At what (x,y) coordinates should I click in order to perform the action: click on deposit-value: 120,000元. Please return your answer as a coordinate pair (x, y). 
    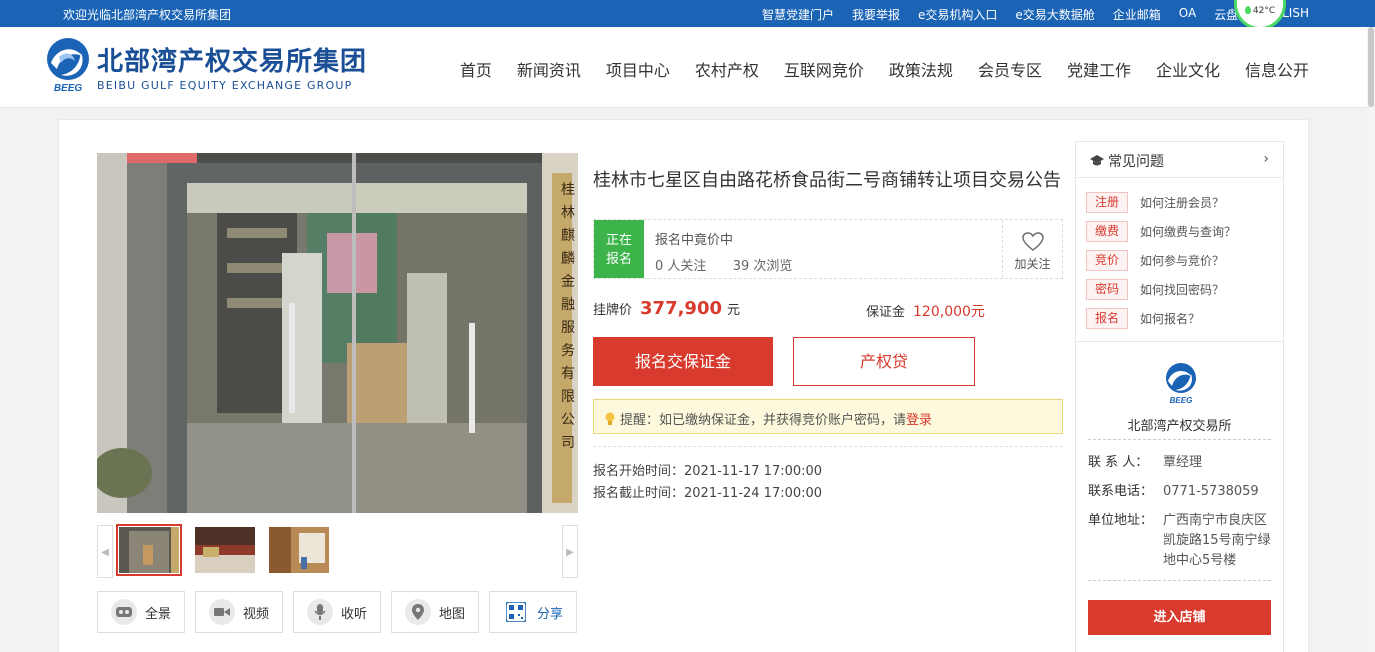
    Looking at the image, I should click on (949, 312).